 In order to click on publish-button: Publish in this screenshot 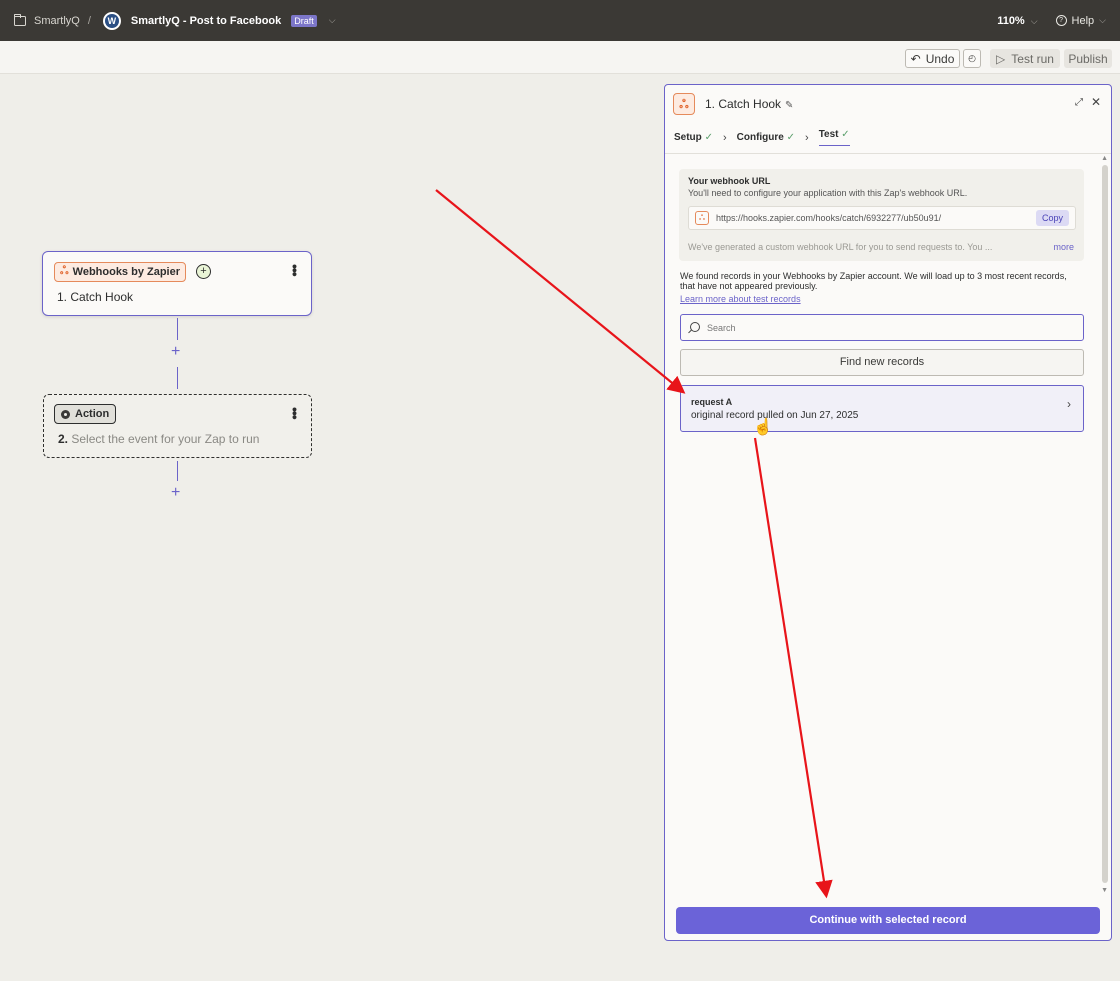, I will do `click(1088, 58)`.